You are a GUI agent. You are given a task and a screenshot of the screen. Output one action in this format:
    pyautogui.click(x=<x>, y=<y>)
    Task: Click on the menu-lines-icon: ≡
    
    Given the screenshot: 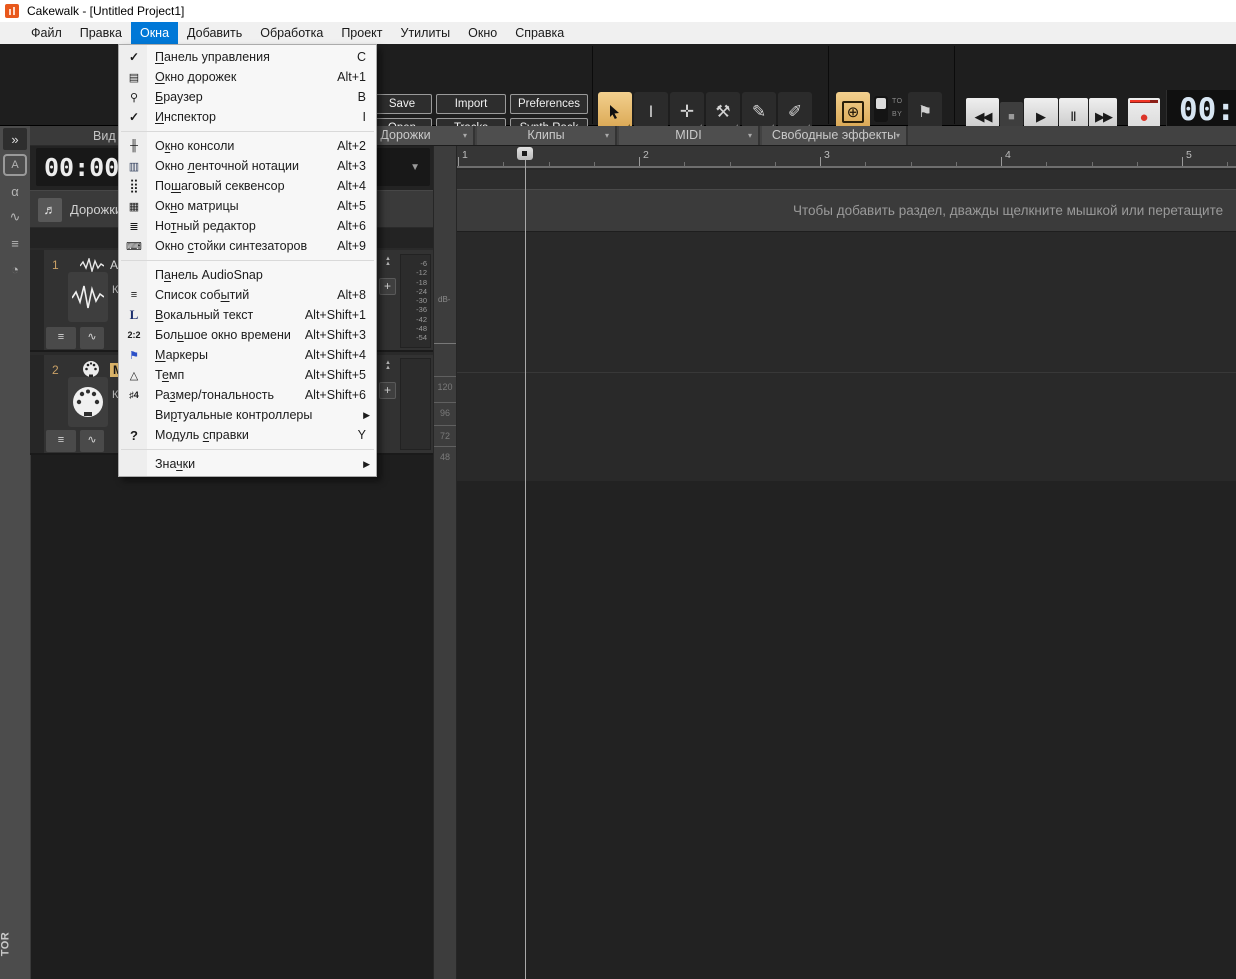 What is the action you would take?
    pyautogui.click(x=15, y=243)
    